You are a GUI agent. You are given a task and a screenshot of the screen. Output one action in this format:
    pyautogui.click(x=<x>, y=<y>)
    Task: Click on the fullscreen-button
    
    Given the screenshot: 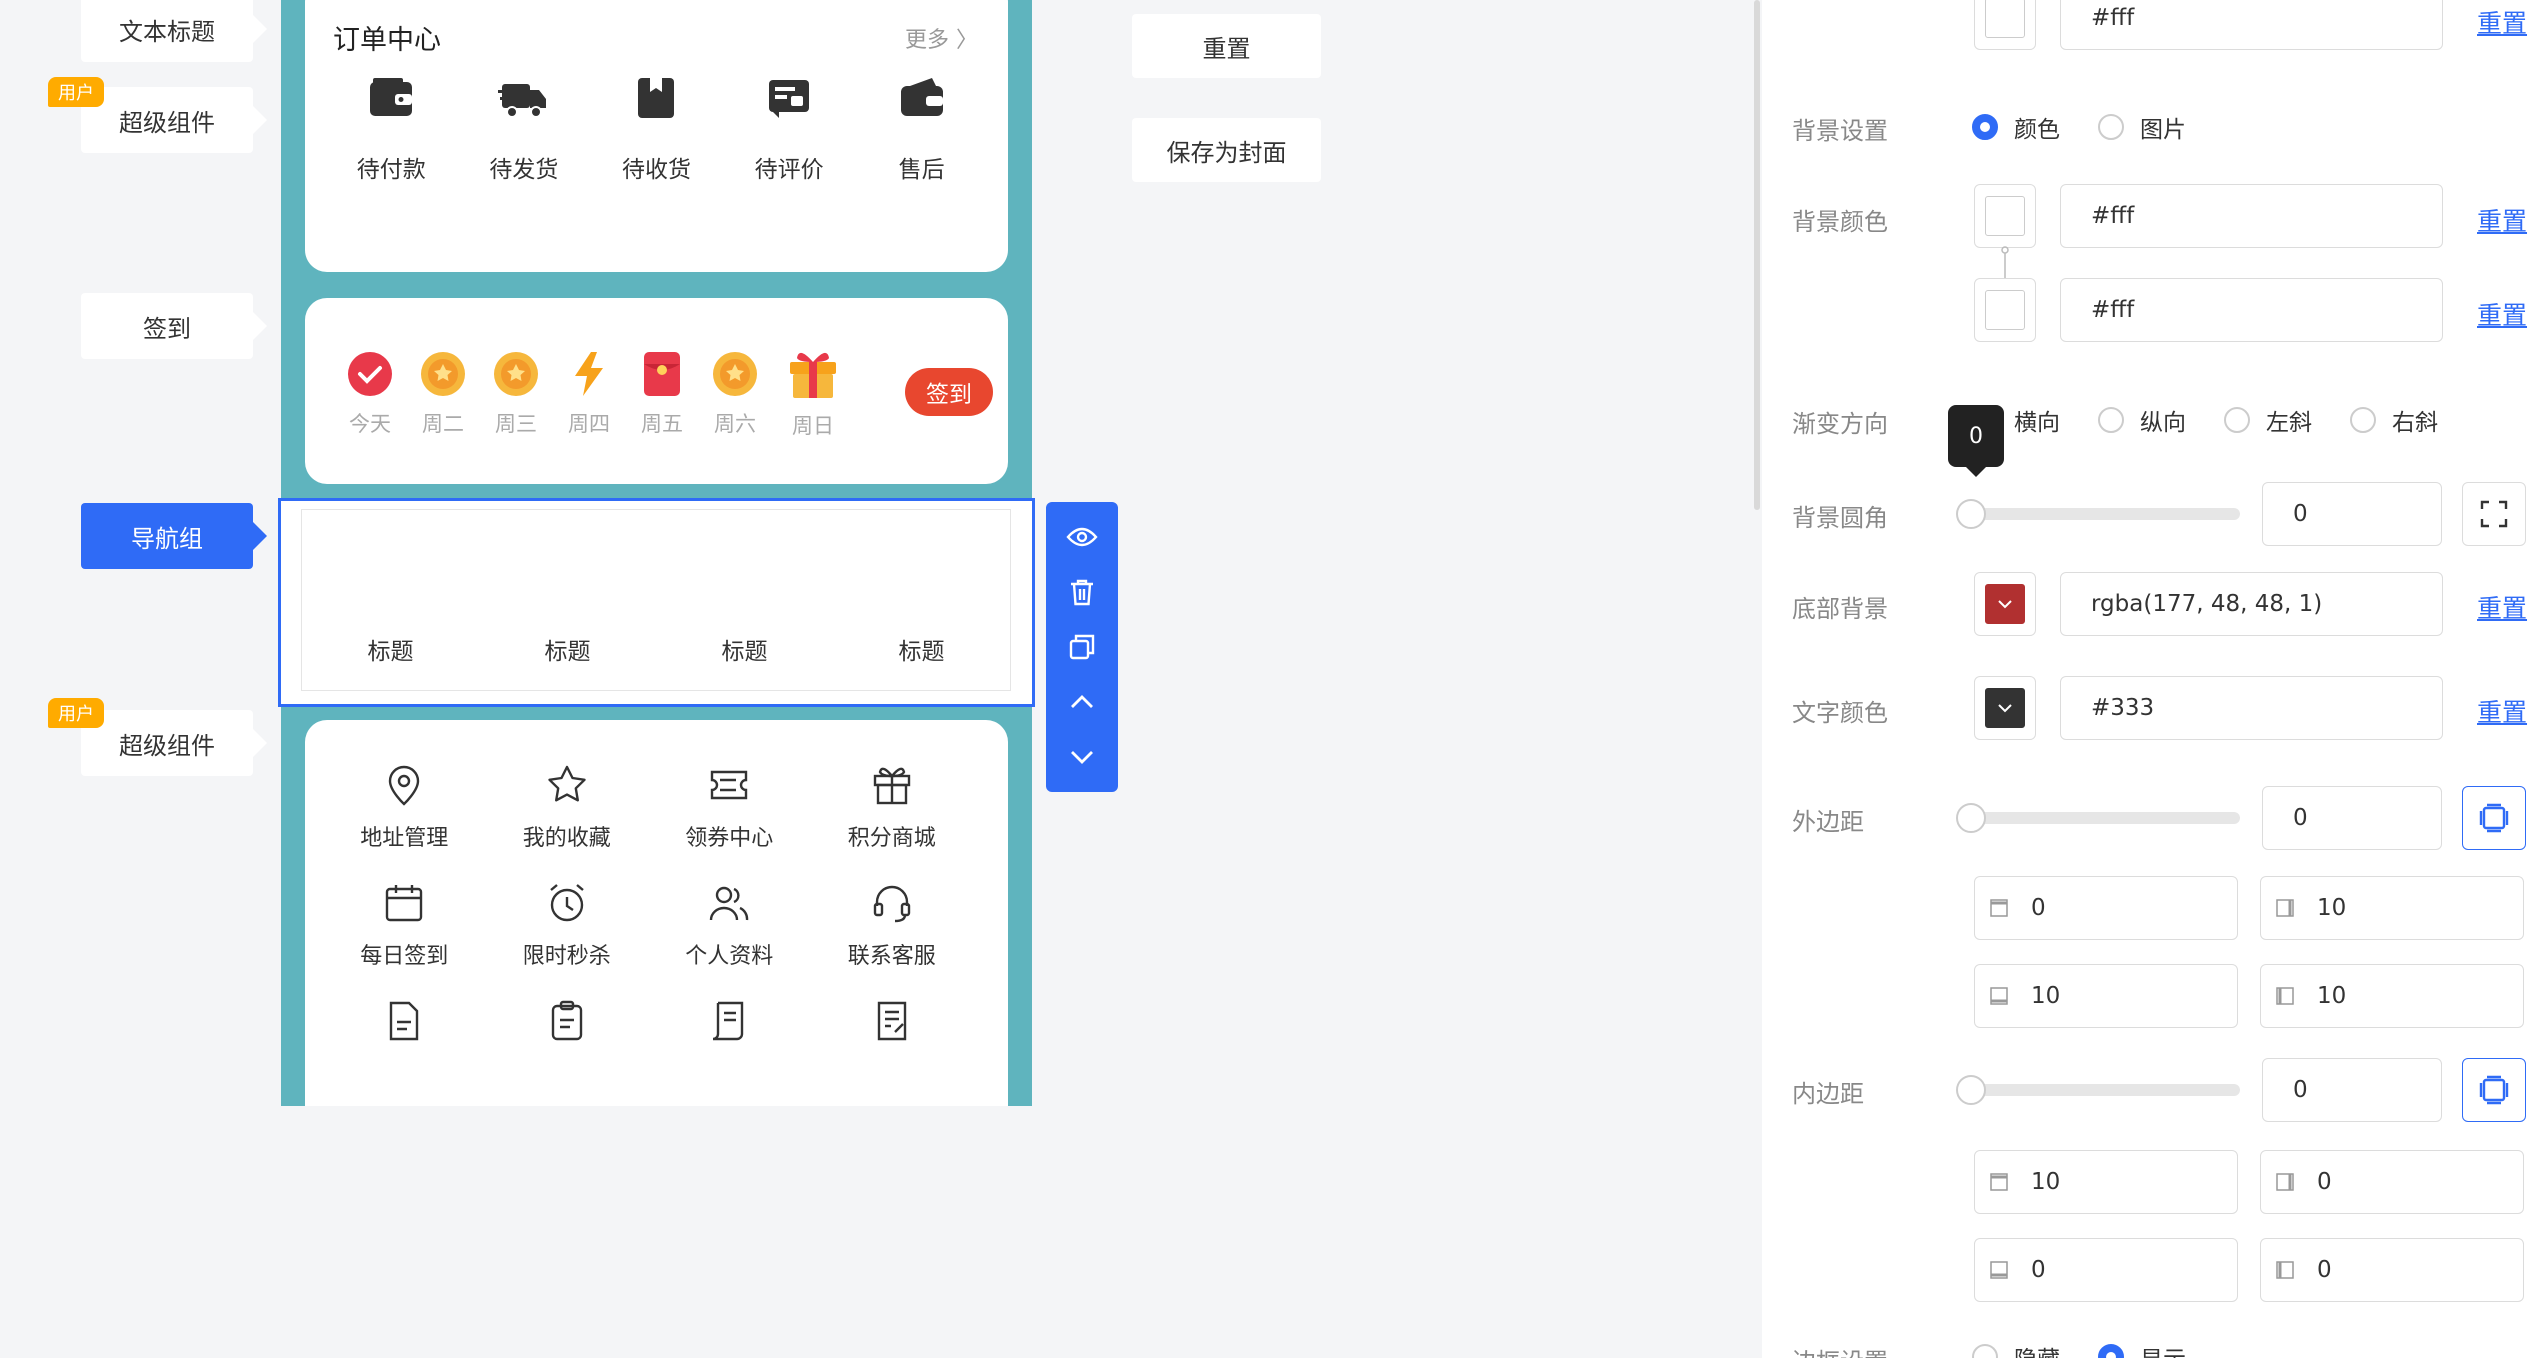 What is the action you would take?
    pyautogui.click(x=2494, y=514)
    